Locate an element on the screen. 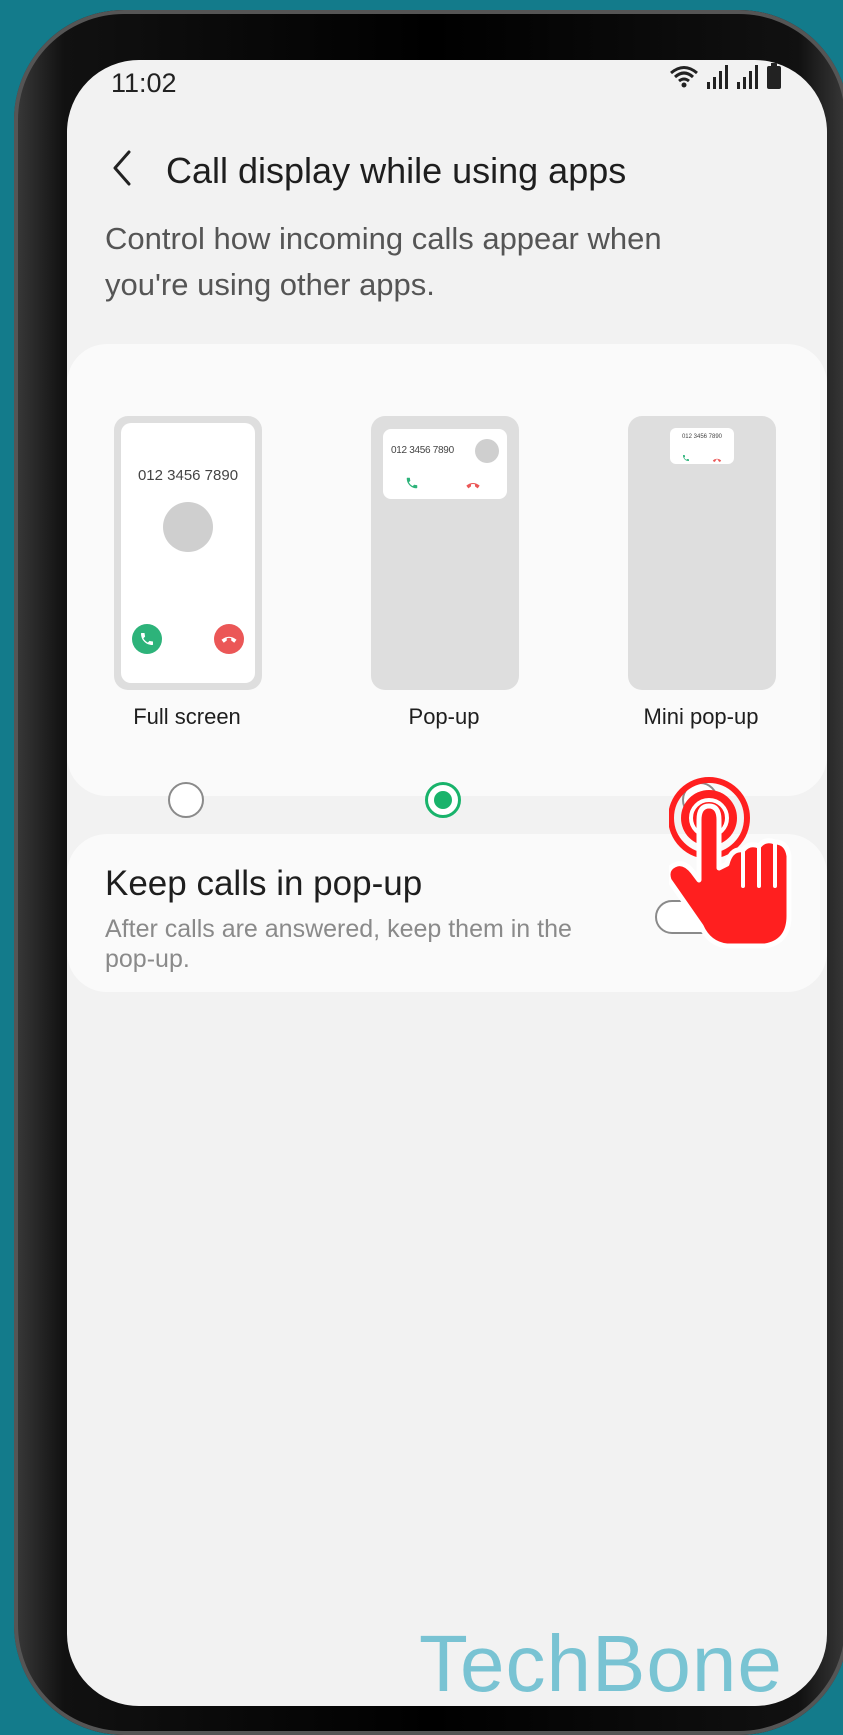 Image resolution: width=843 pixels, height=1735 pixels. watermark: TechBone is located at coordinates (601, 1662).